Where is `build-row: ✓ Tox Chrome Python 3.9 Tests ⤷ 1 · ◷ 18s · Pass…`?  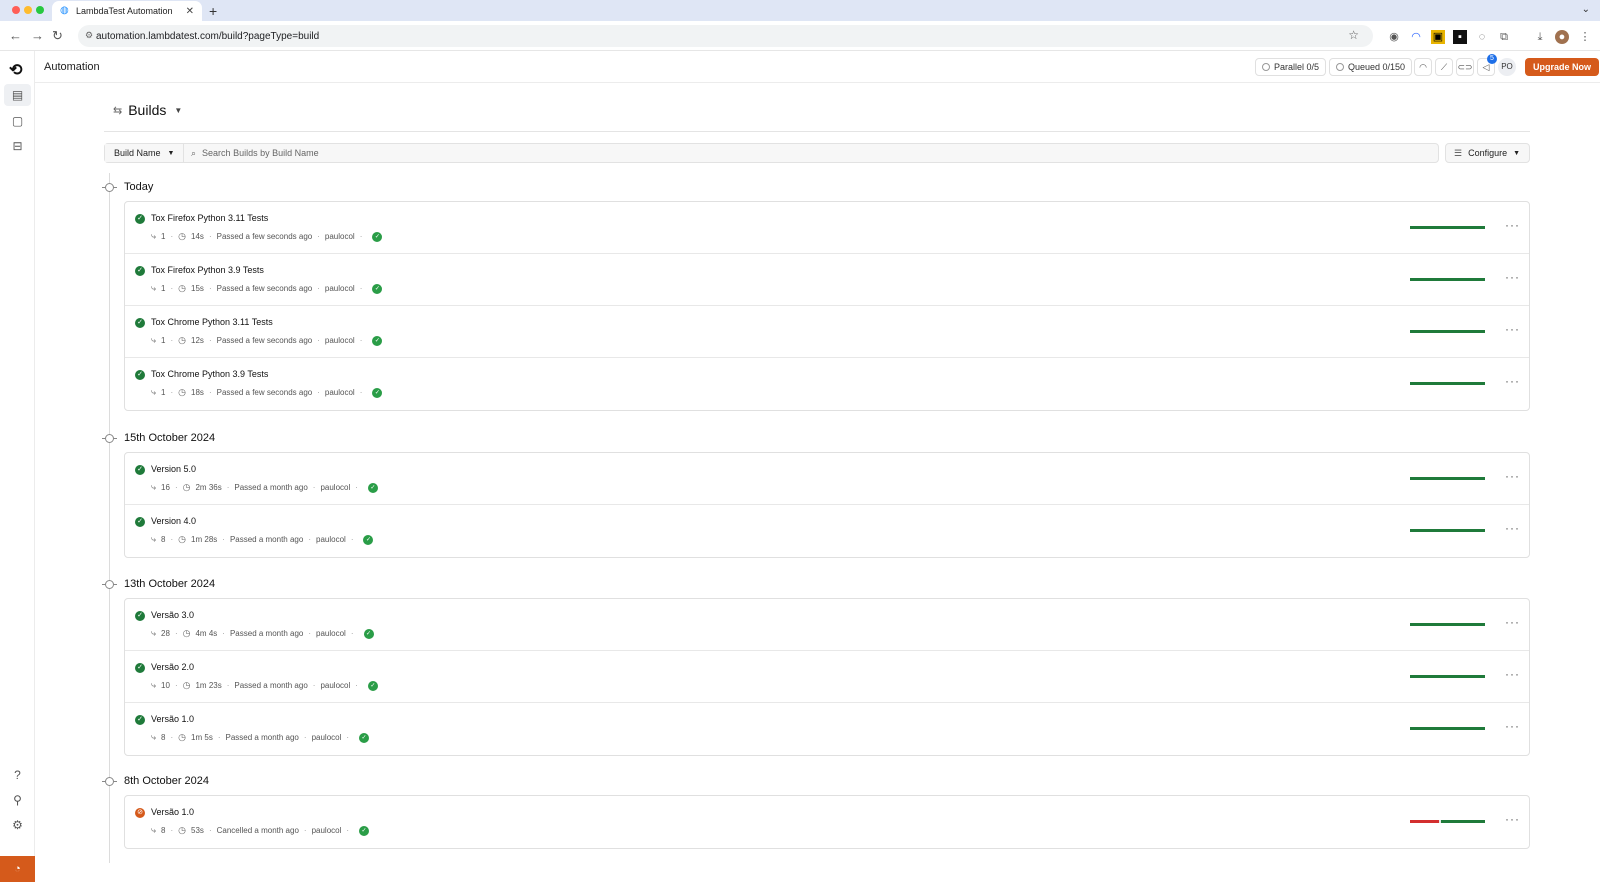
build-row: ✓ Tox Chrome Python 3.9 Tests ⤷ 1 · ◷ 18s · Pass… is located at coordinates (827, 384).